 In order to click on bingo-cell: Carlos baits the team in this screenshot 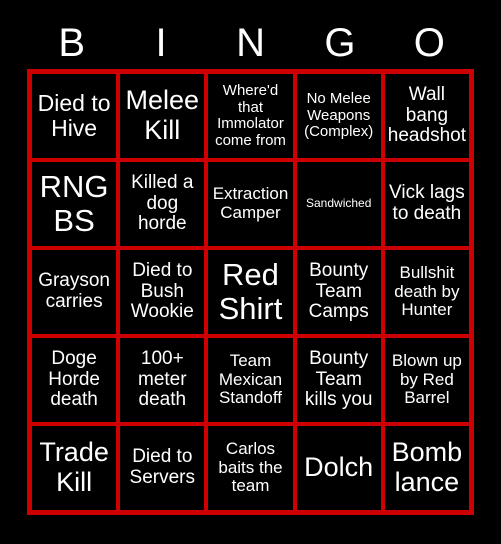, I will do `click(250, 468)`.